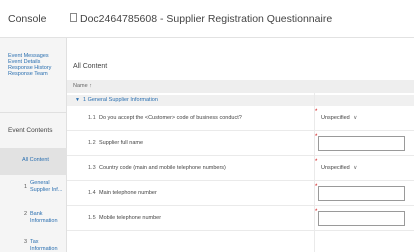 The height and width of the screenshot is (252, 414). Describe the element at coordinates (92, 193) in the screenshot. I see `question-number: 1.4` at that location.